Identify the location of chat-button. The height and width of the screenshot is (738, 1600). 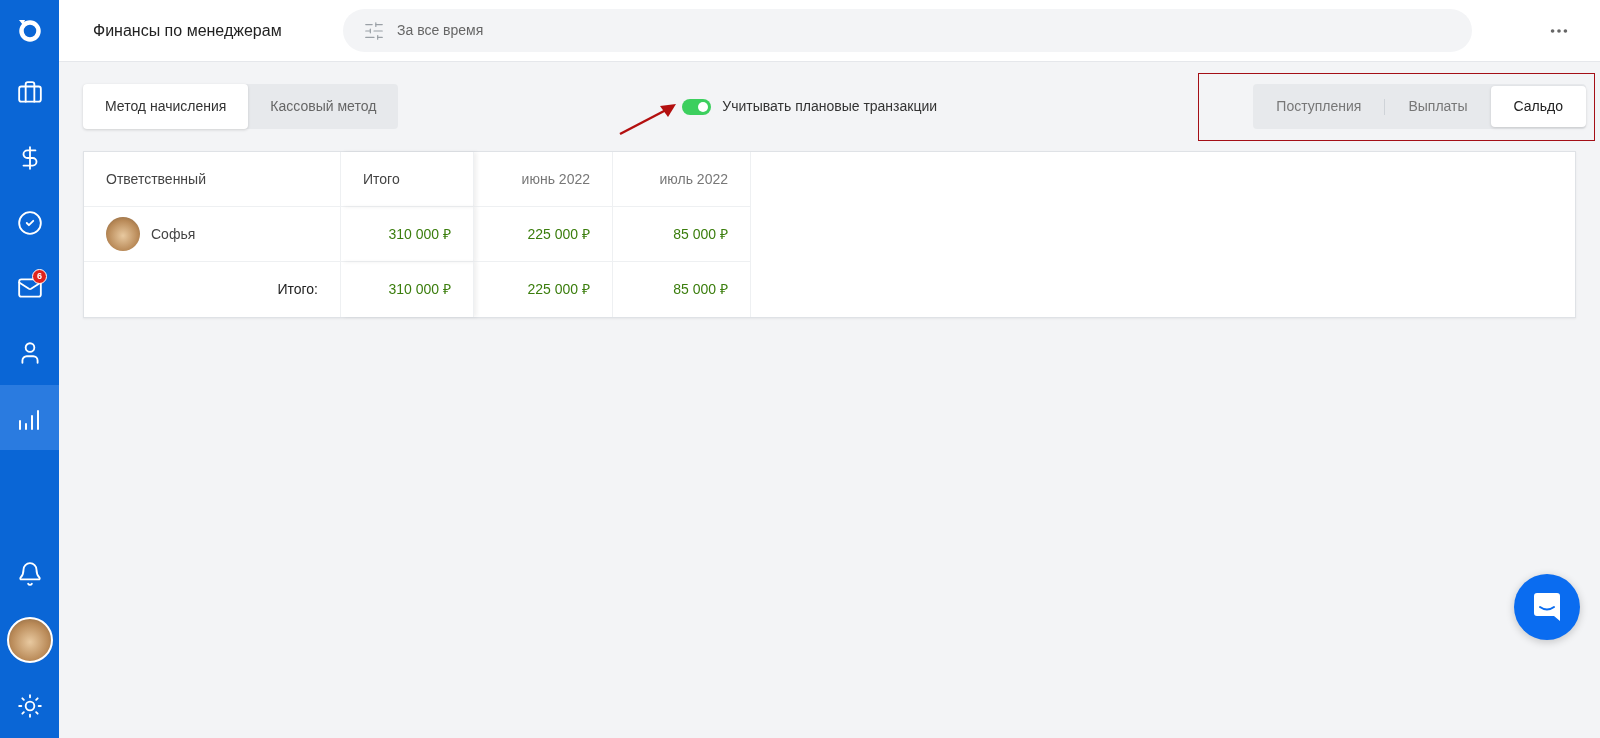
(1547, 607).